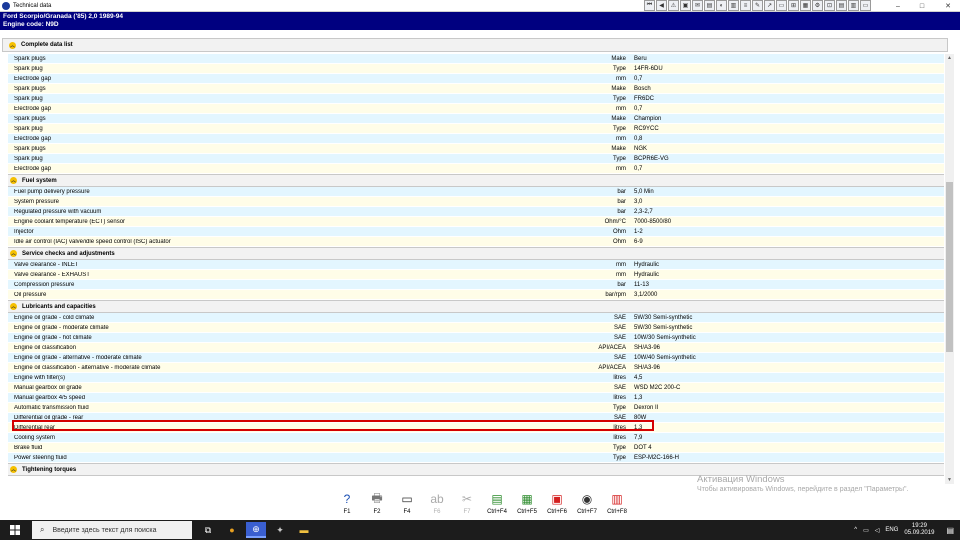 The image size is (960, 540). Describe the element at coordinates (805, 5) in the screenshot. I see `toolbar-button-icon: ▦` at that location.